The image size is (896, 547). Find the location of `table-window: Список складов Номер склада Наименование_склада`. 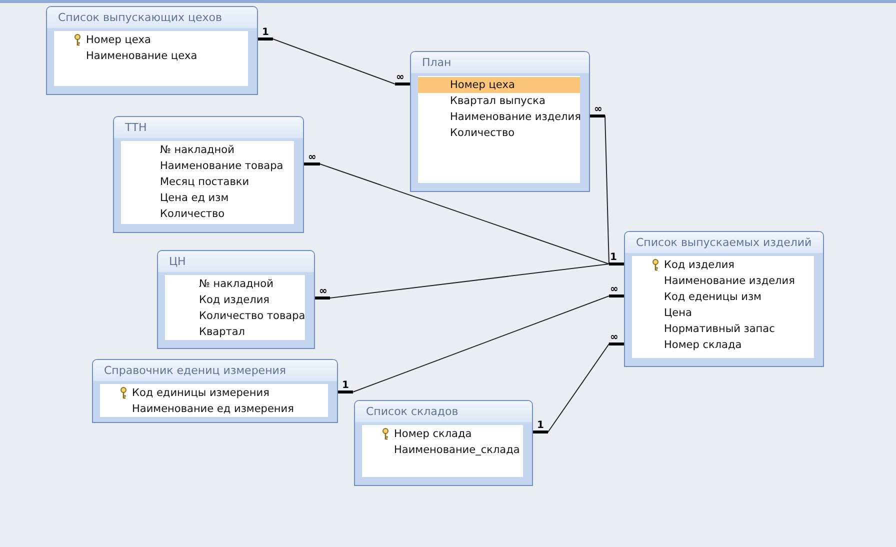

table-window: Список складов Номер склада Наименование_склада is located at coordinates (443, 443).